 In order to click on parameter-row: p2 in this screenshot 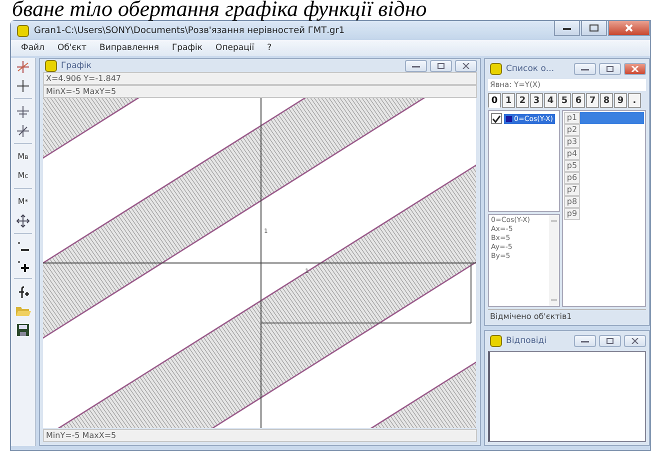, I will do `click(604, 130)`.